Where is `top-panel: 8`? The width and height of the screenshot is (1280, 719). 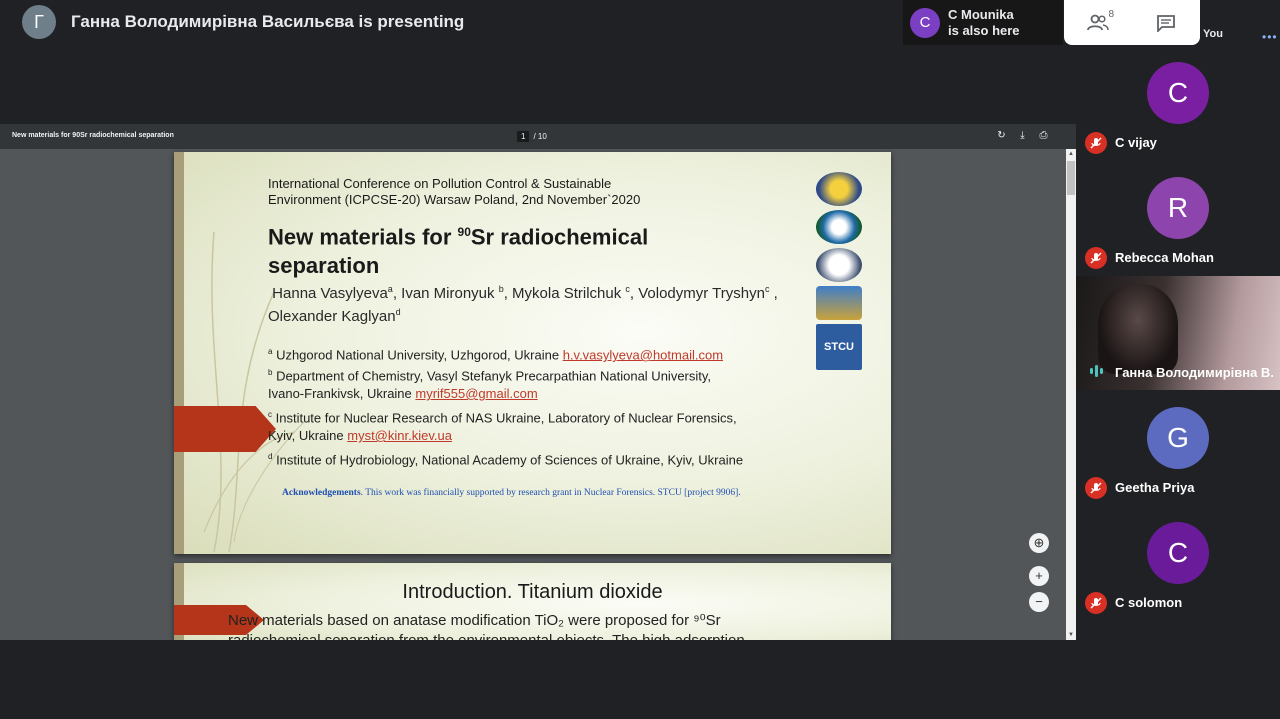 top-panel: 8 is located at coordinates (1132, 22).